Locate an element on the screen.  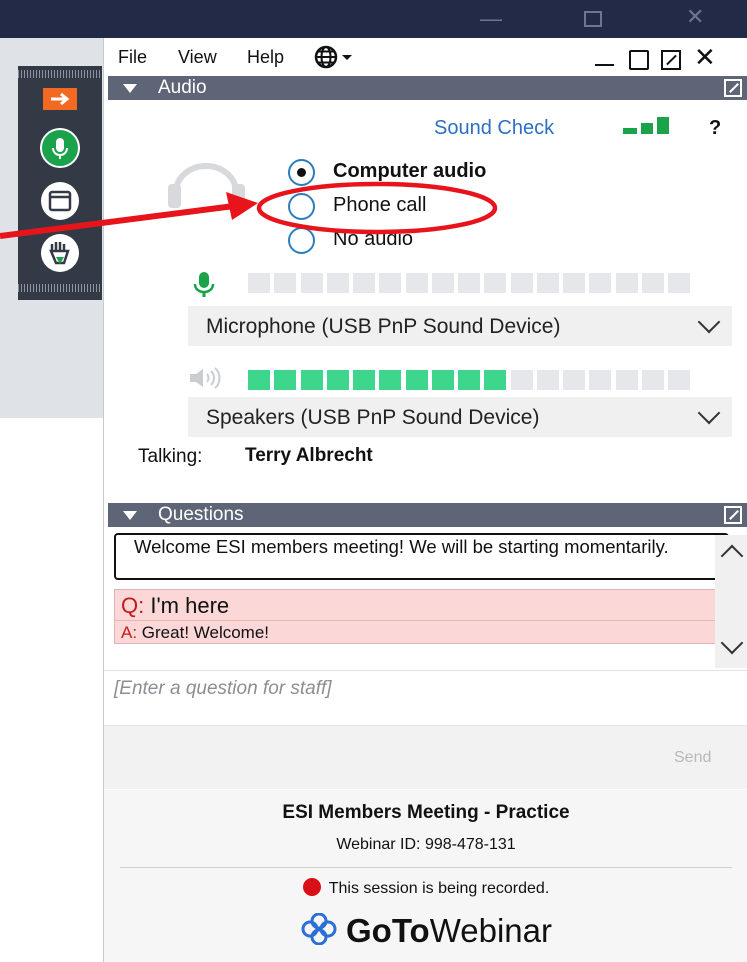
sound-check-link: Sound Check is located at coordinates (494, 128).